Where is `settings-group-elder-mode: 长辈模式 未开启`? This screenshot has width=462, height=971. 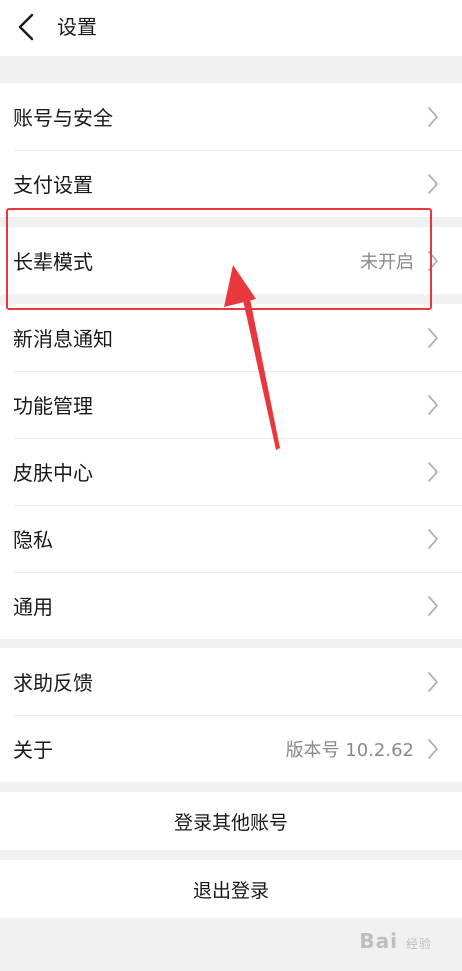 settings-group-elder-mode: 长辈模式 未开启 is located at coordinates (231, 260).